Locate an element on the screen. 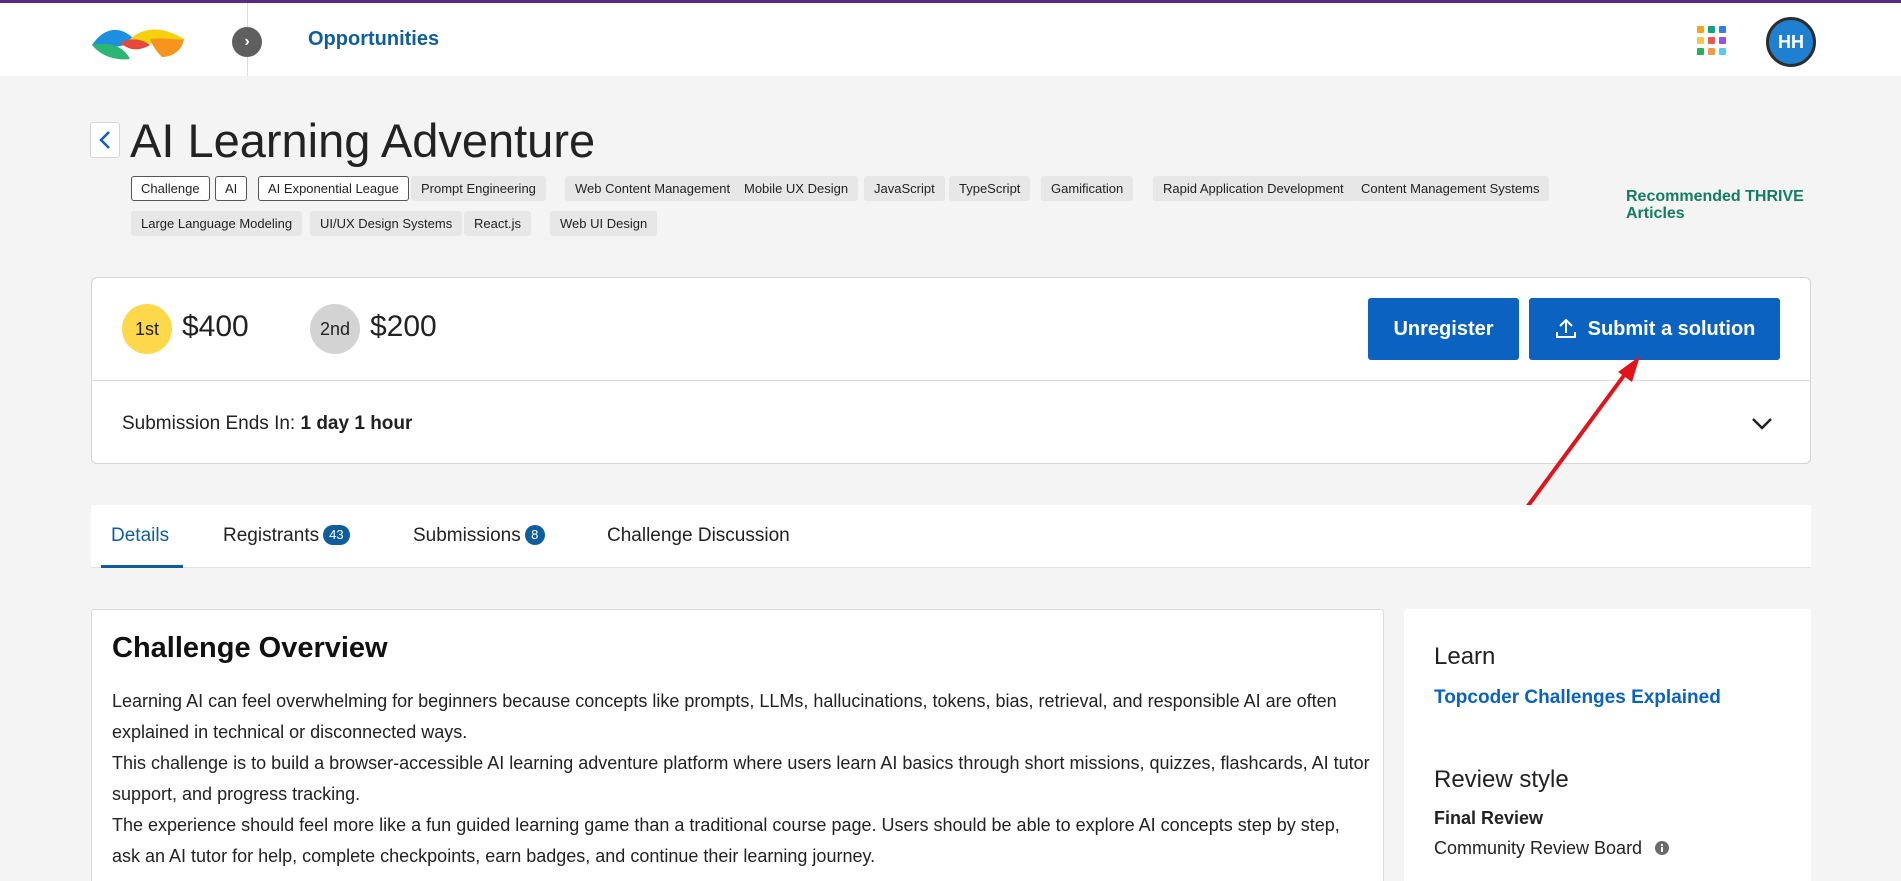  nav-expand-button: › is located at coordinates (247, 42).